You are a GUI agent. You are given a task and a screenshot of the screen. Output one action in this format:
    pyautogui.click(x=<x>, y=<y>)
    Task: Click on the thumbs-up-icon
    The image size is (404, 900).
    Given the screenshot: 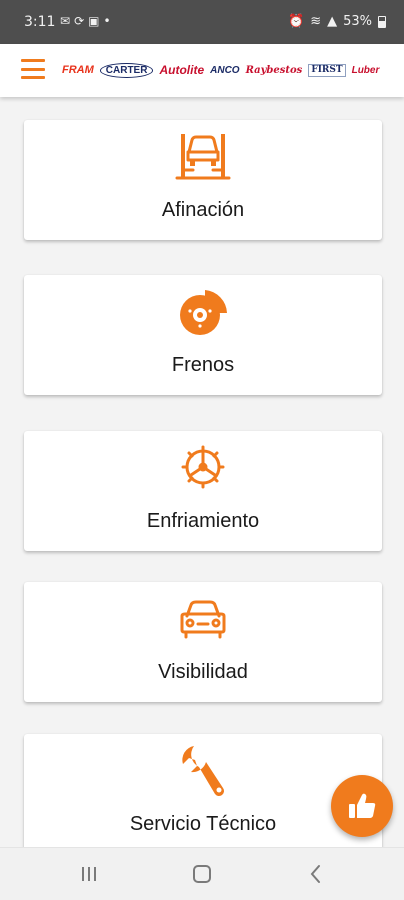 What is the action you would take?
    pyautogui.click(x=362, y=805)
    